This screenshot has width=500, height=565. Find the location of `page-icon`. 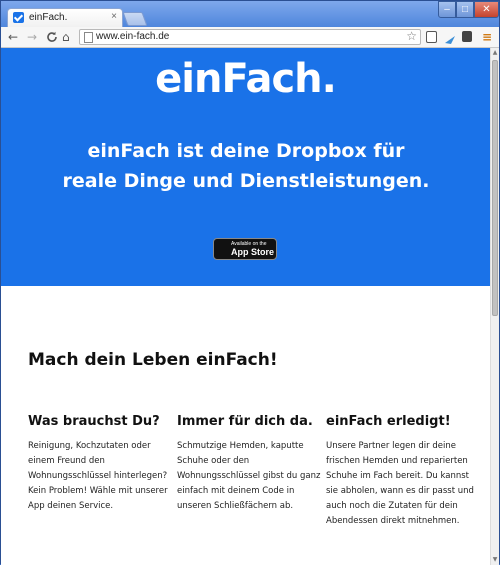

page-icon is located at coordinates (88, 37).